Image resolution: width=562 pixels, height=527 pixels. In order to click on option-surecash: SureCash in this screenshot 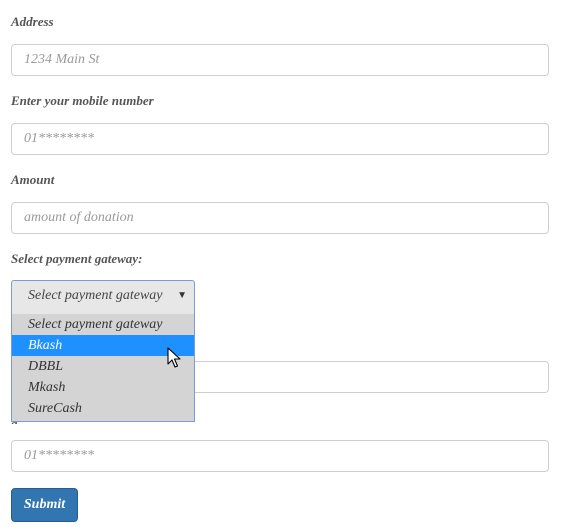, I will do `click(103, 408)`.